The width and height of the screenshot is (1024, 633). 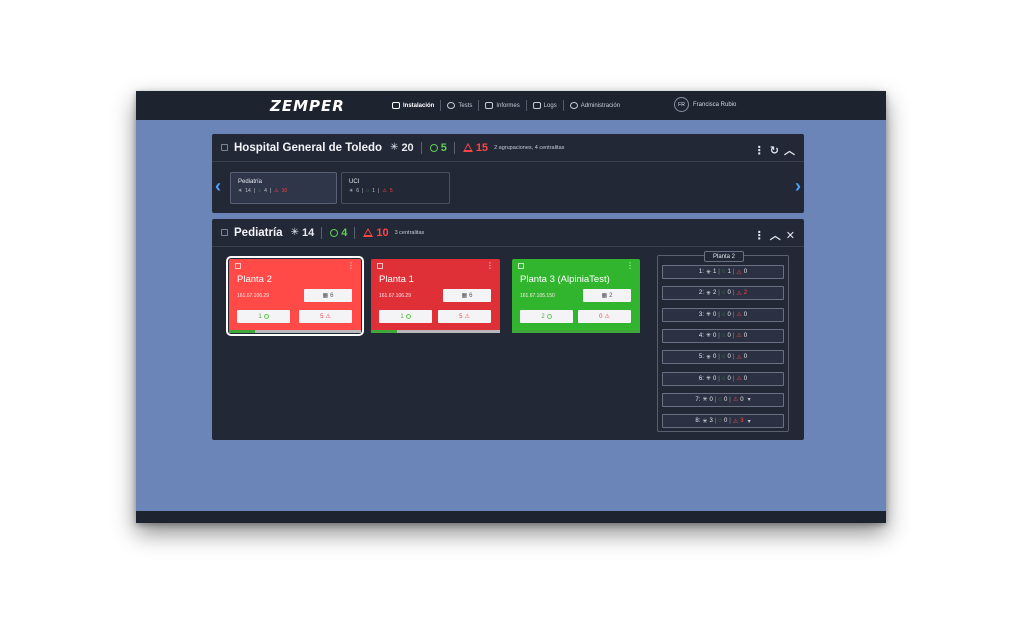 What do you see at coordinates (723, 421) in the screenshot?
I see `floor-row: 8: ✳ 3 | ◌ 0 | ⚠ 3 ▾` at bounding box center [723, 421].